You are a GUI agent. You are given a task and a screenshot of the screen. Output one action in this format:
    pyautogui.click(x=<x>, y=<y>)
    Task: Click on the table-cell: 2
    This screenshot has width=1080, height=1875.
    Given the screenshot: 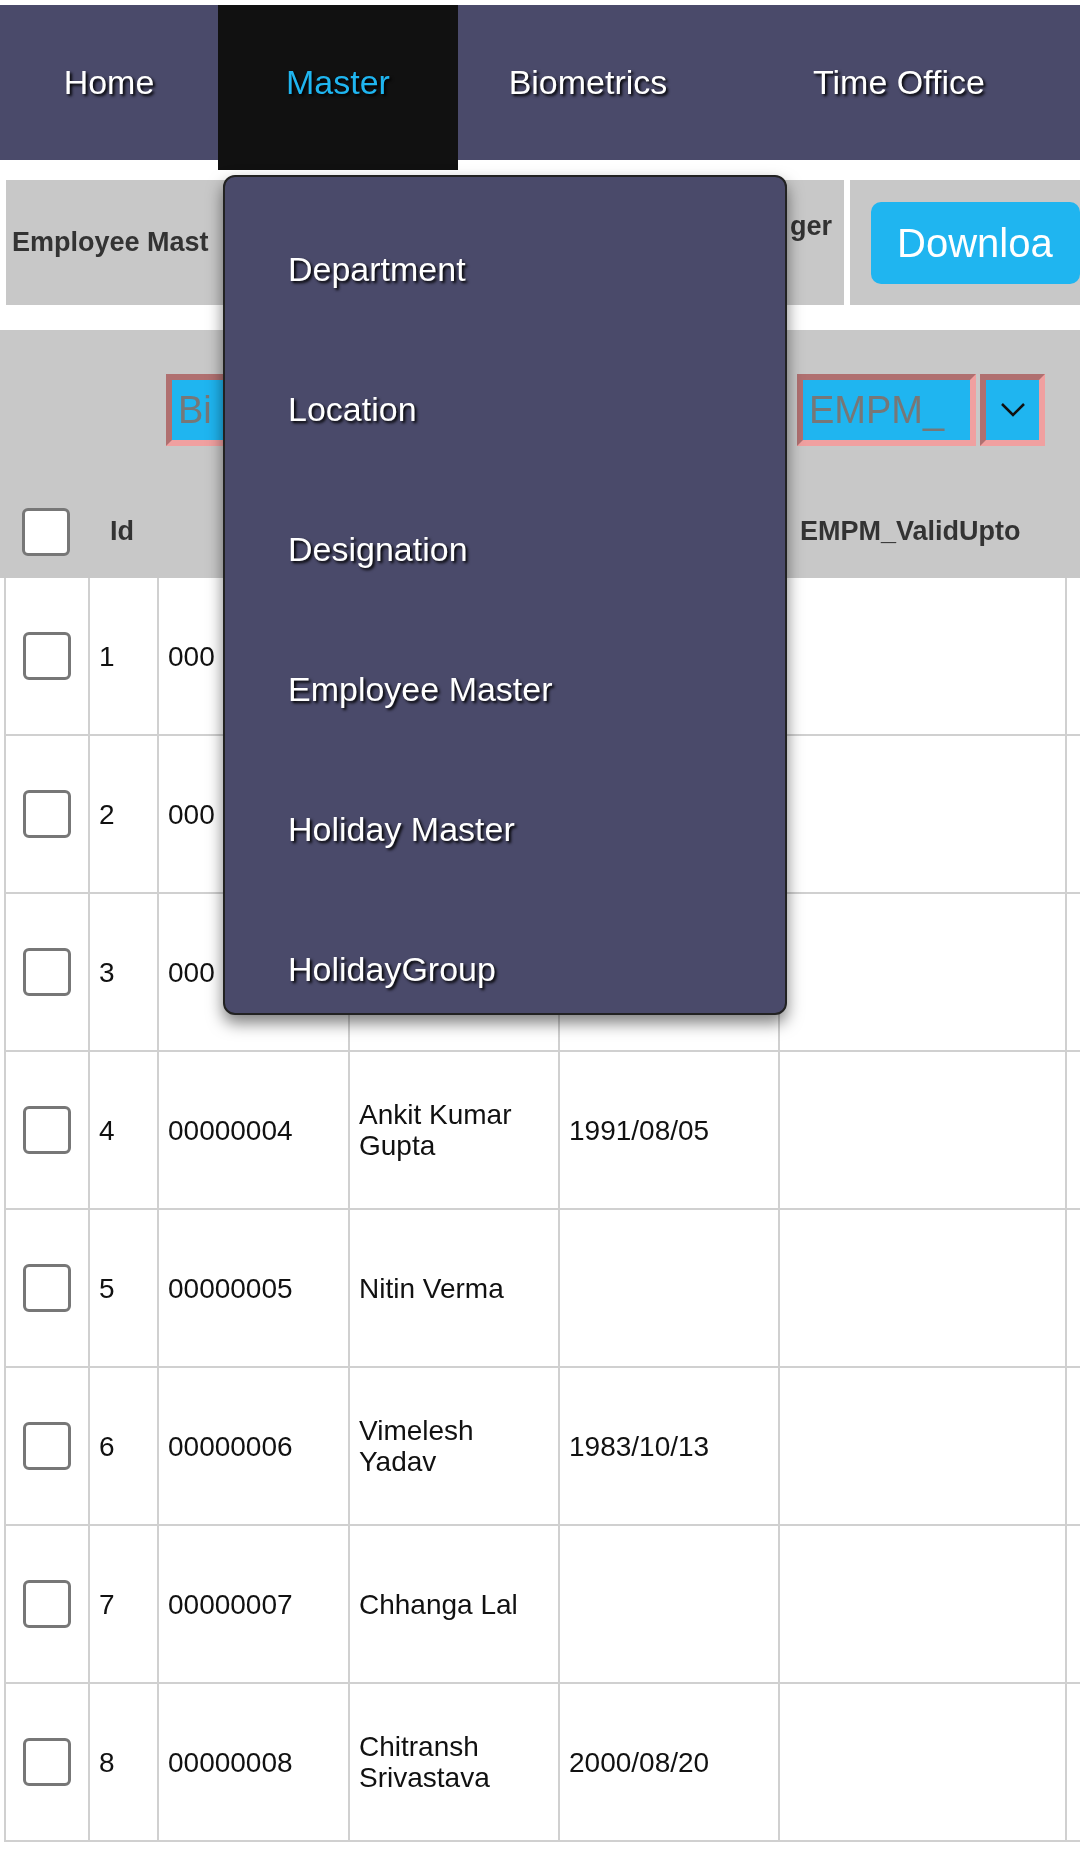 What is the action you would take?
    pyautogui.click(x=107, y=814)
    